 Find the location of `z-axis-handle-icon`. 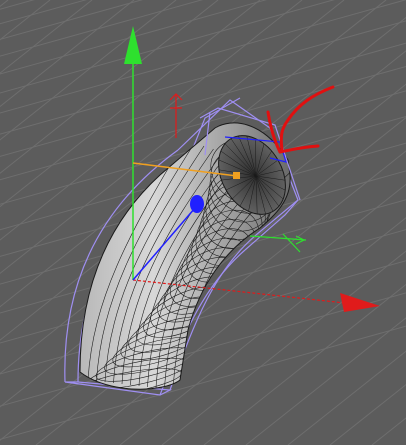

z-axis-handle-icon is located at coordinates (197, 204).